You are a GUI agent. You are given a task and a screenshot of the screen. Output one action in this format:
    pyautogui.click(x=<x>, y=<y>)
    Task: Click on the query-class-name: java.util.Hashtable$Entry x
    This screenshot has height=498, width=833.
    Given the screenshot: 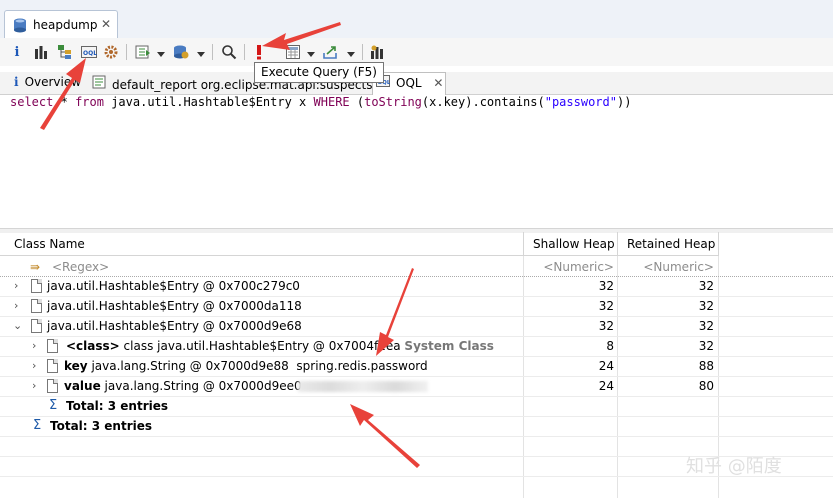 What is the action you would take?
    pyautogui.click(x=209, y=102)
    